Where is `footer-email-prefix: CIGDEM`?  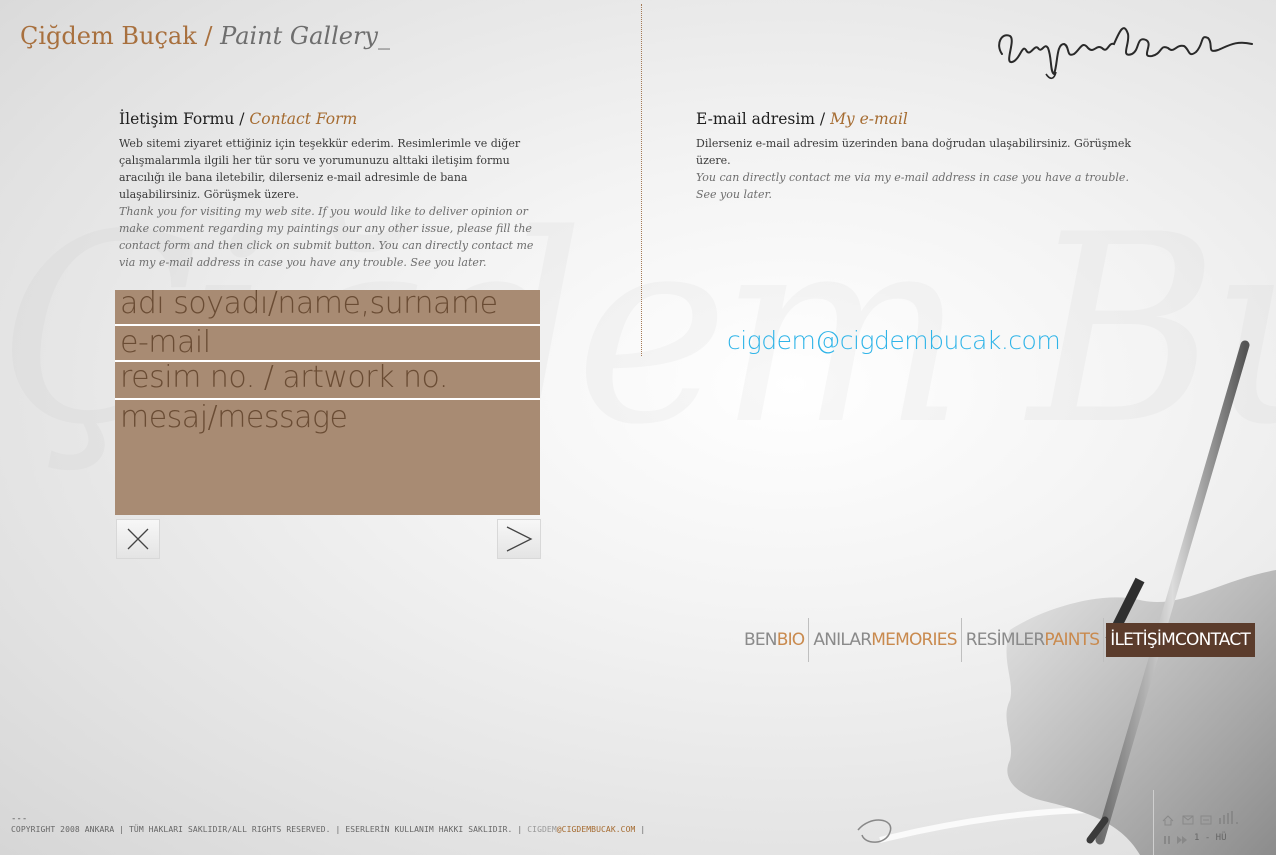 footer-email-prefix: CIGDEM is located at coordinates (542, 829).